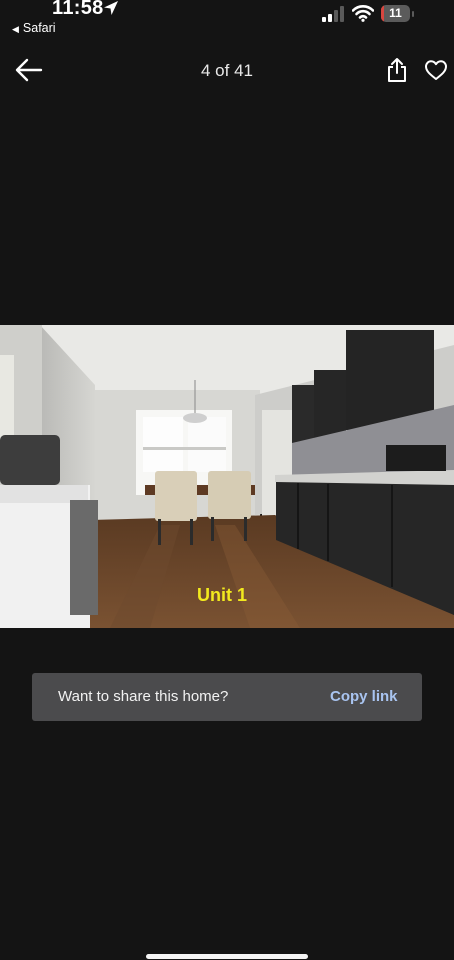  Describe the element at coordinates (397, 70) in the screenshot. I see `share-icon` at that location.